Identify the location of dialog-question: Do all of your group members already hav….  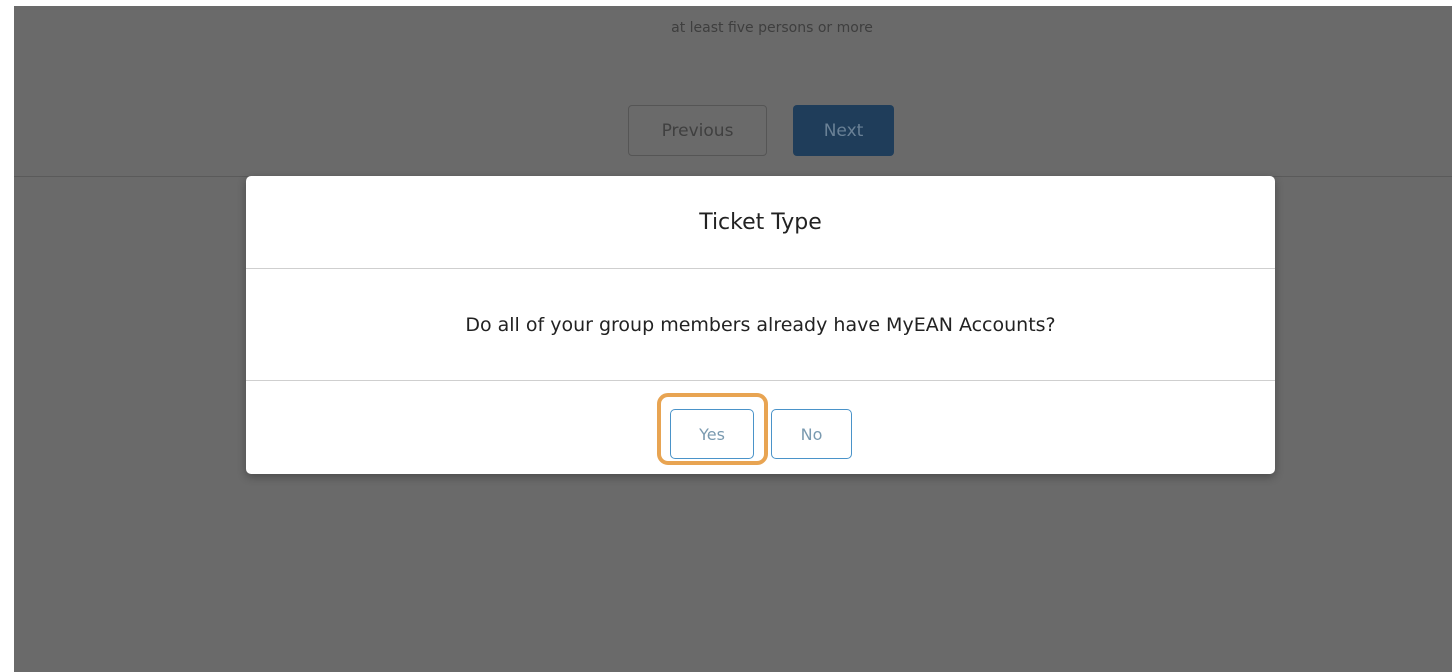
(760, 324).